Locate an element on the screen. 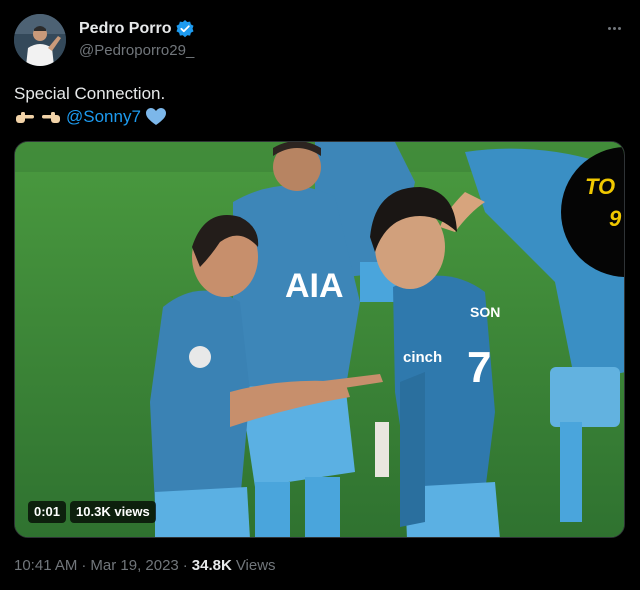 The height and width of the screenshot is (590, 640). author-name-row: Pedro Porro is located at coordinates (137, 29).